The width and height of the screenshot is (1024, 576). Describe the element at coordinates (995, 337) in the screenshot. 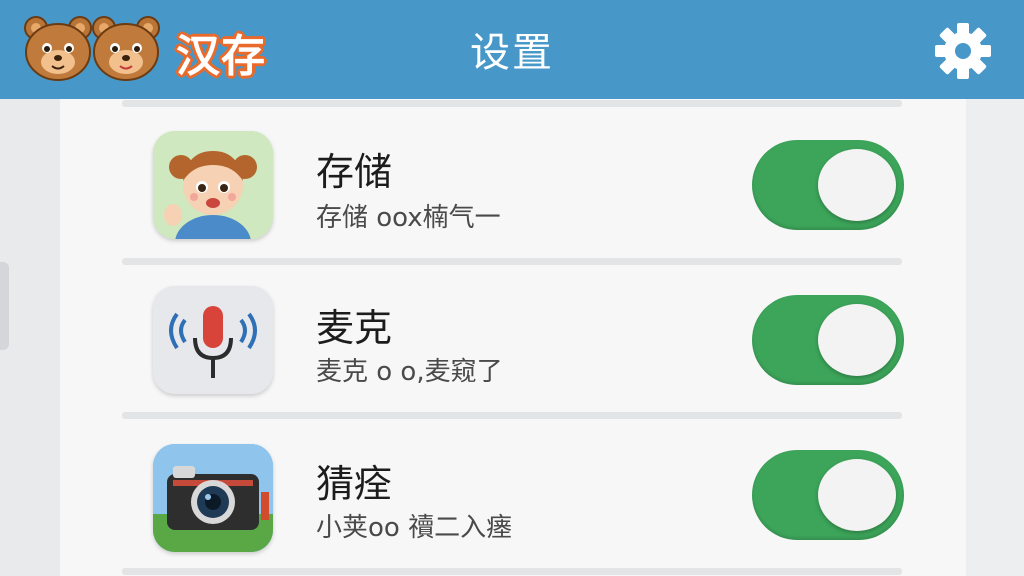

I see `panel-margin` at that location.